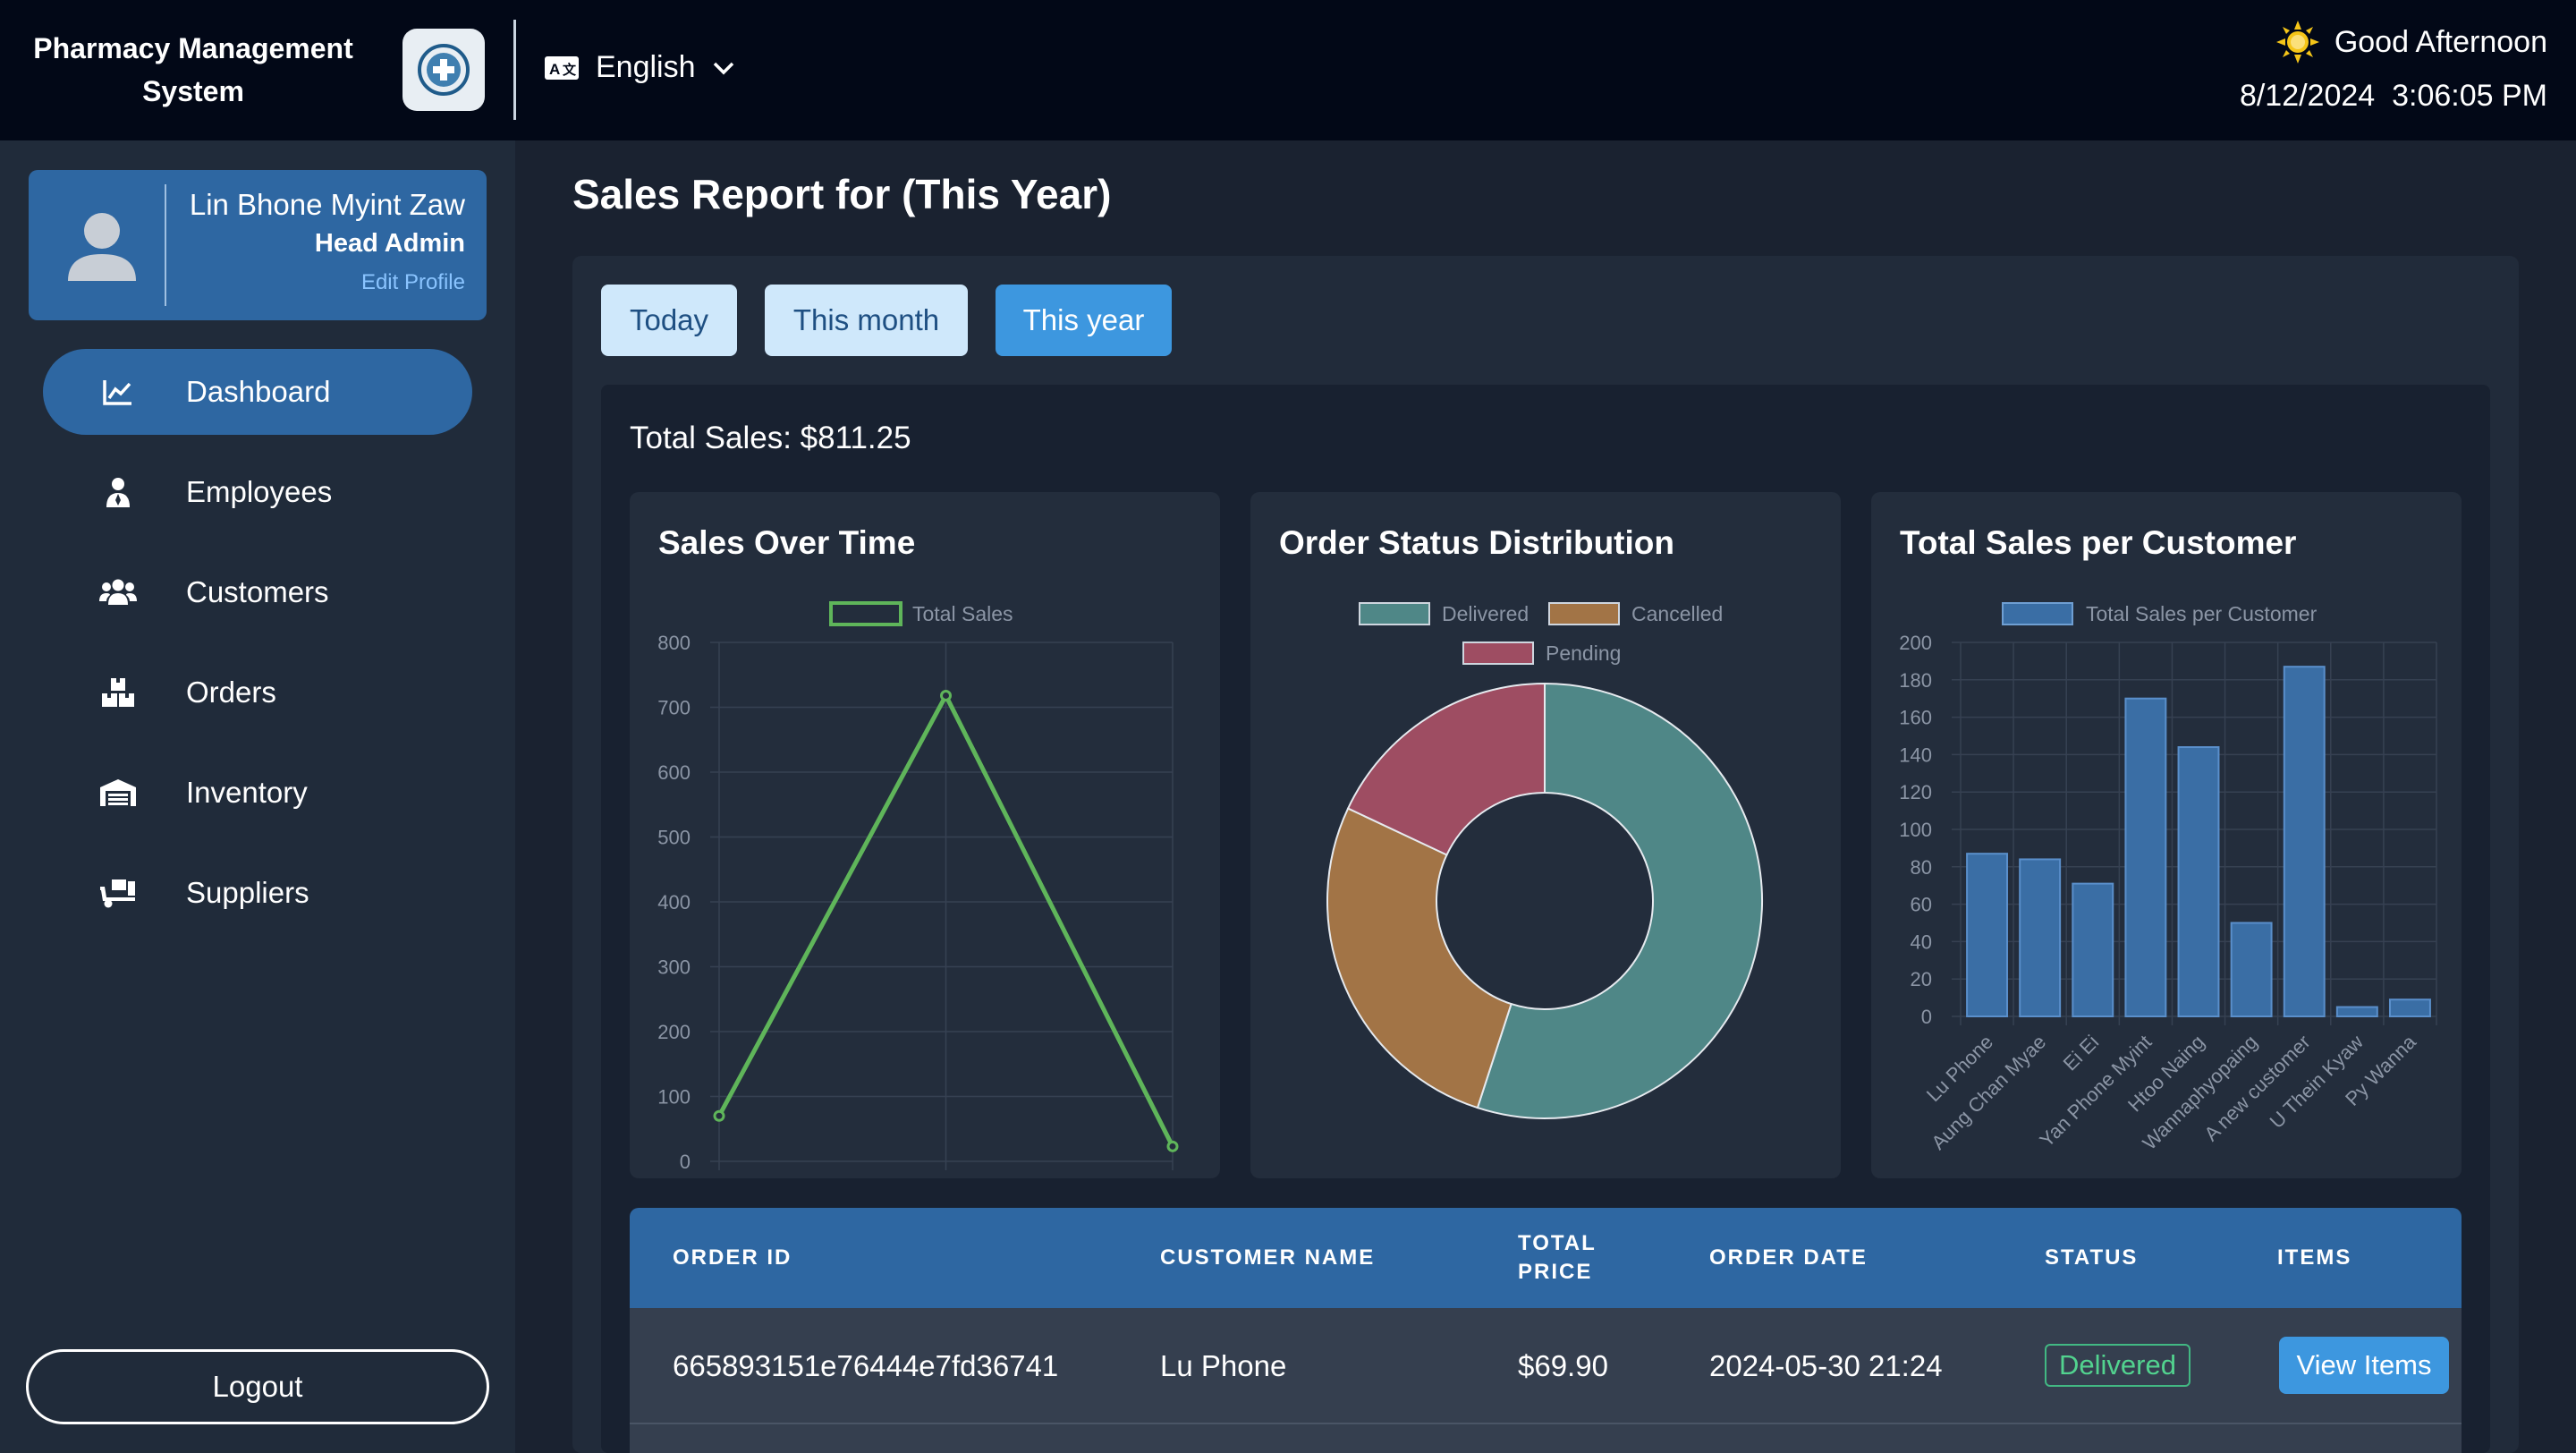 Image resolution: width=2576 pixels, height=1453 pixels. I want to click on header-status: STATUS, so click(2092, 1257).